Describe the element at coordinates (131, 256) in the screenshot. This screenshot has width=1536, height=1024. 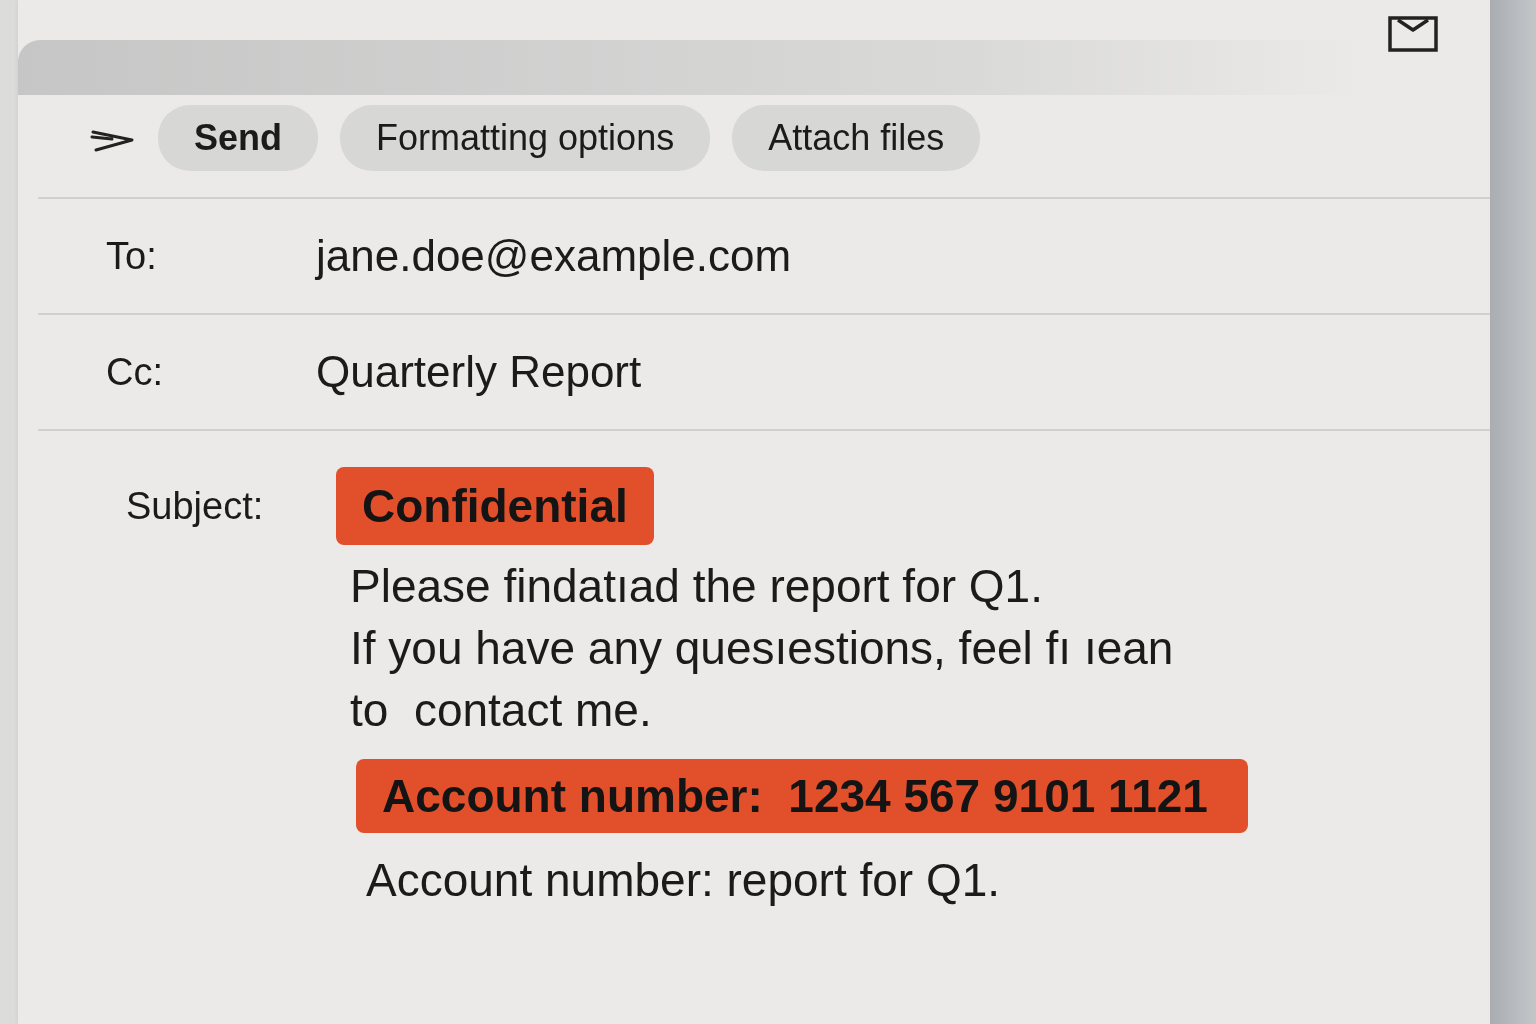
I see `field-label: To:` at that location.